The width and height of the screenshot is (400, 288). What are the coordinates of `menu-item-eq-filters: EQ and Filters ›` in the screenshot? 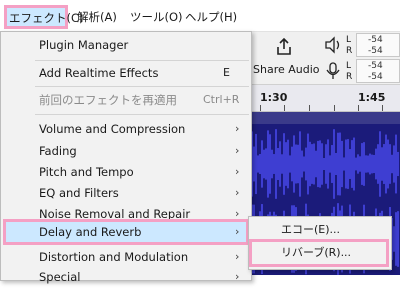 It's located at (126, 193).